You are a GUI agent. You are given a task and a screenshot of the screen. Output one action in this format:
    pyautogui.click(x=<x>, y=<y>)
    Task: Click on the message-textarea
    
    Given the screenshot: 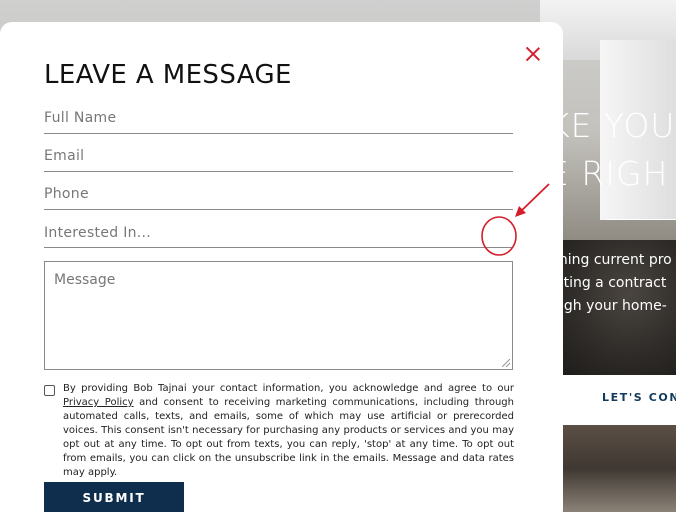 What is the action you would take?
    pyautogui.click(x=278, y=315)
    